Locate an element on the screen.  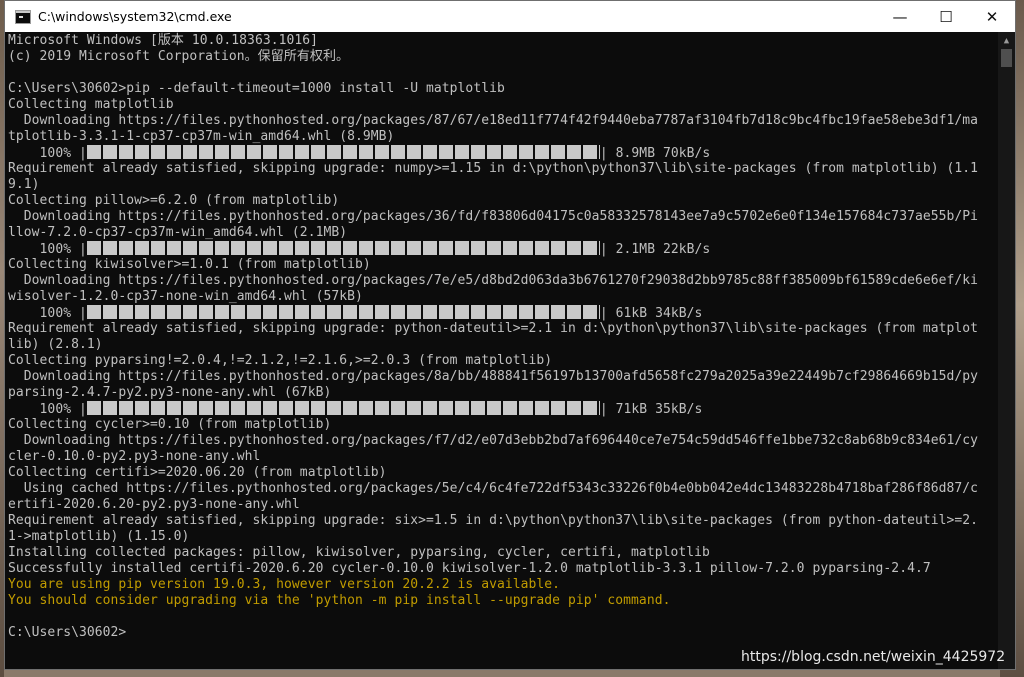
vertical-scrollbar: ▲ is located at coordinates (1006, 350).